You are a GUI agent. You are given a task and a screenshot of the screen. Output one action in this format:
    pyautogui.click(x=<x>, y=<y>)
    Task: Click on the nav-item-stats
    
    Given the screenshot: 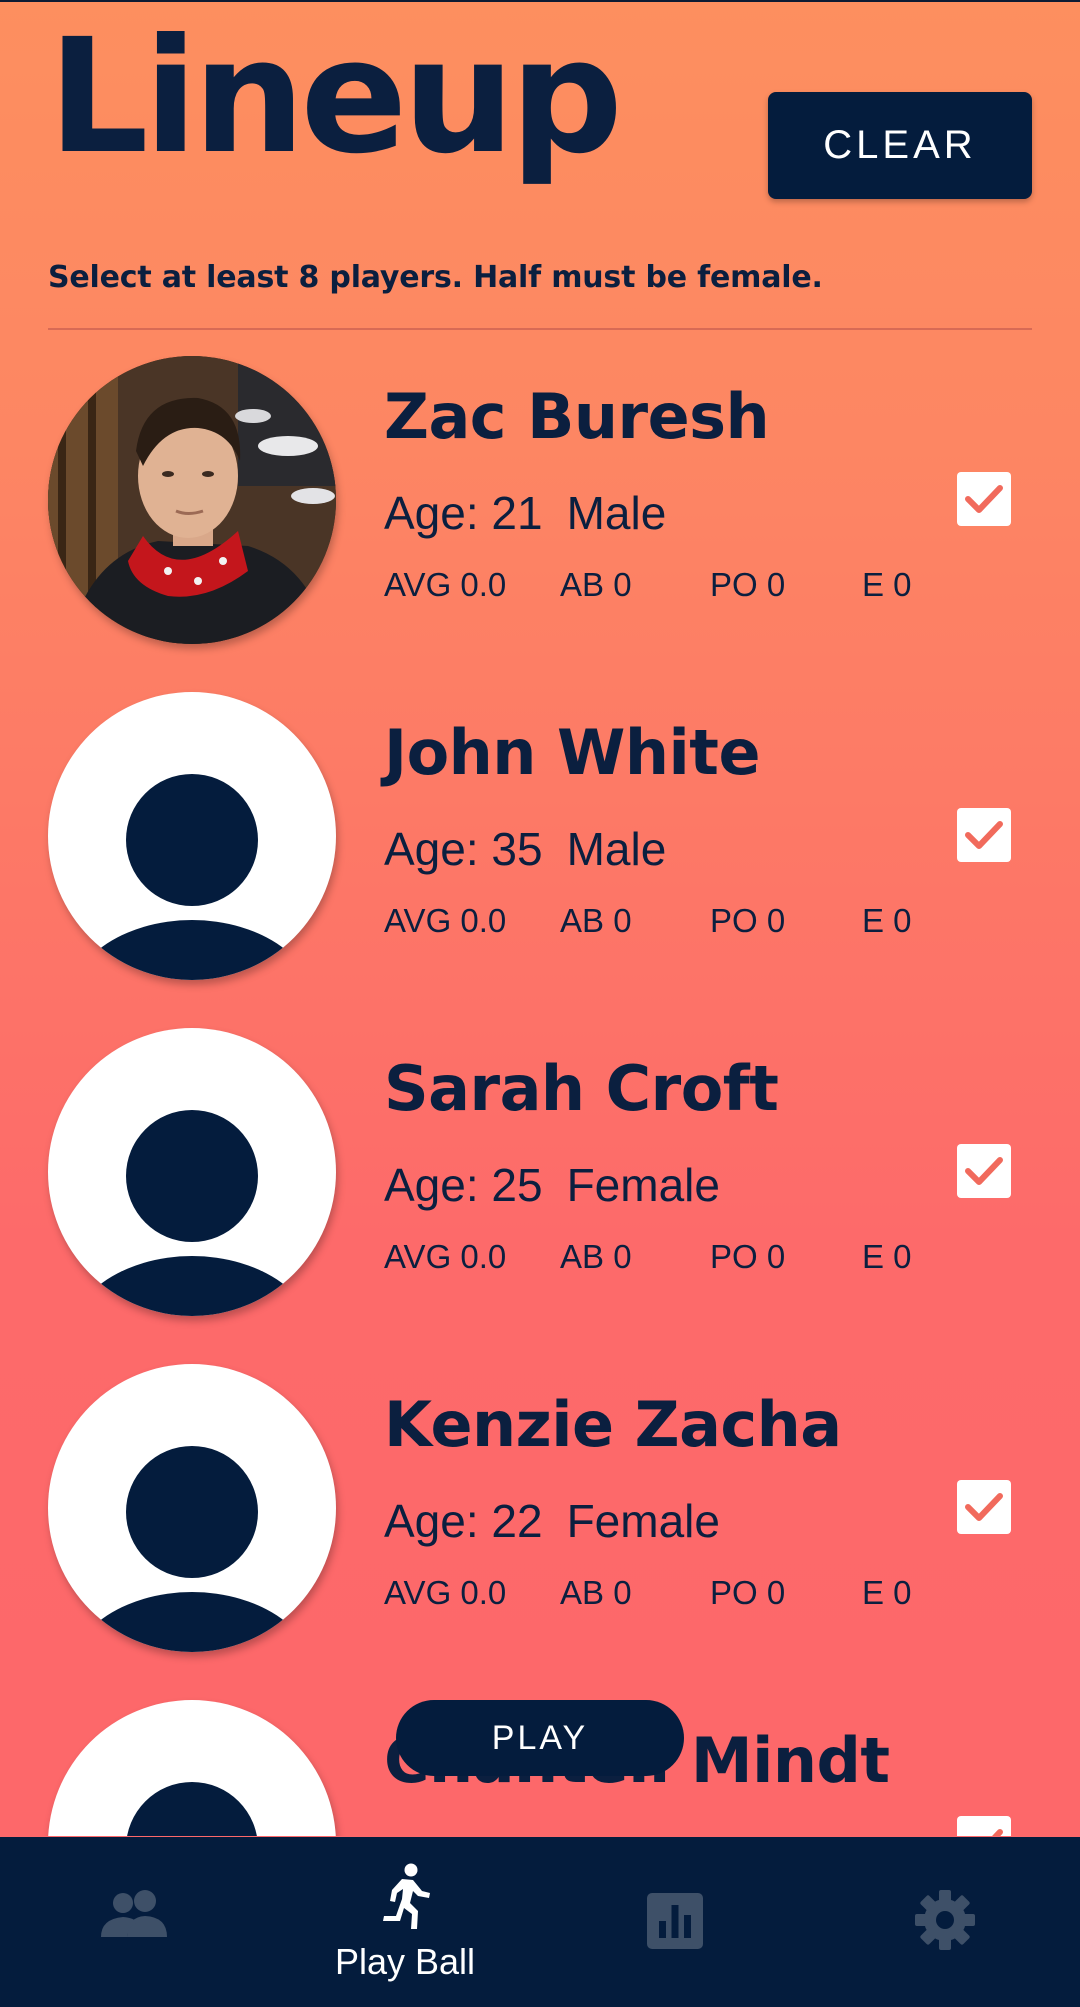 What is the action you would take?
    pyautogui.click(x=675, y=1922)
    